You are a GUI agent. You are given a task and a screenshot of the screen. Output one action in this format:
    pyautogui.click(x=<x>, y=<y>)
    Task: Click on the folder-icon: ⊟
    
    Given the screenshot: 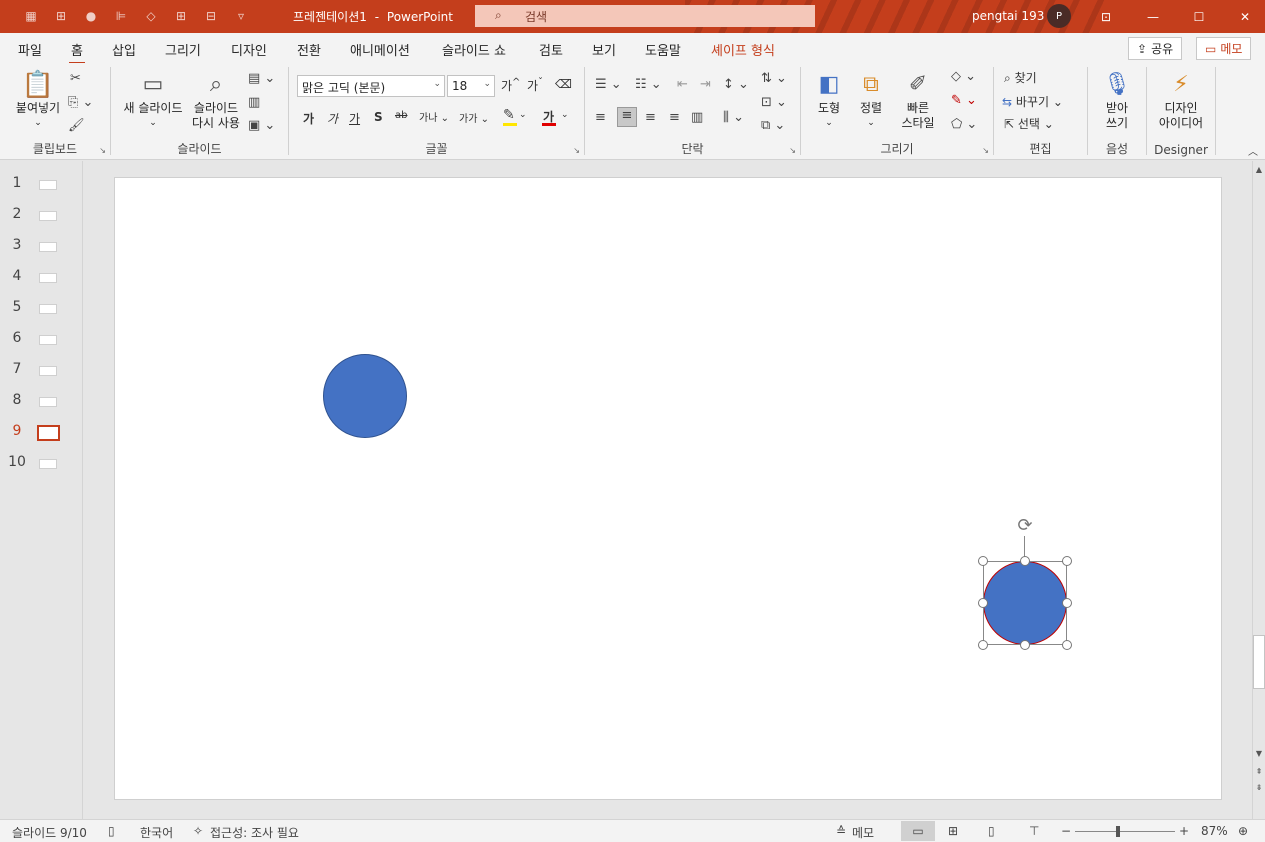 What is the action you would take?
    pyautogui.click(x=211, y=16)
    